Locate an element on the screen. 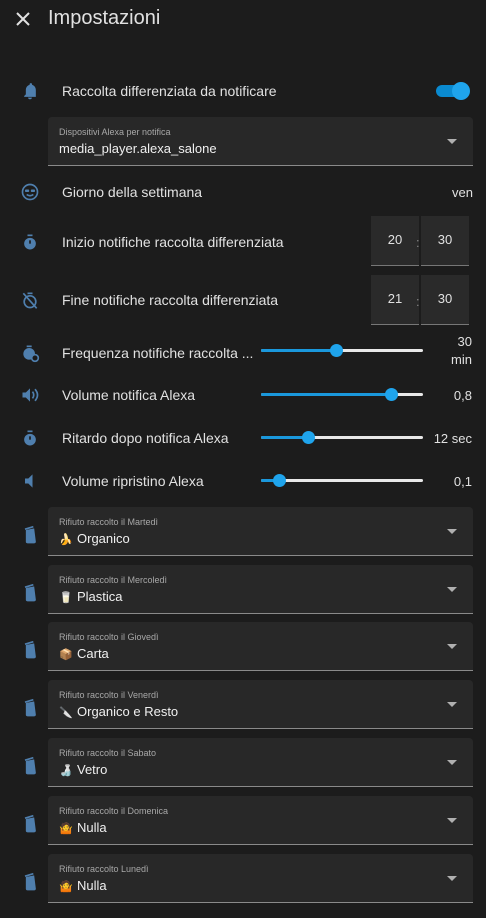 The image size is (486, 918). waste-select-lunedi: Rifiuto raccolto Lunedì 🤷 Nulla is located at coordinates (260, 878).